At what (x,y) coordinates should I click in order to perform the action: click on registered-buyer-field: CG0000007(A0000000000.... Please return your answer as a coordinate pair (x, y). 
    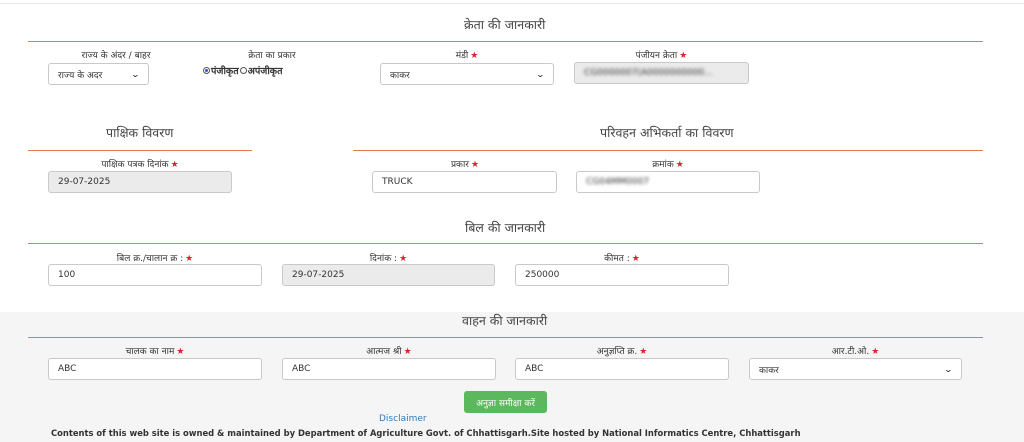
    Looking at the image, I should click on (661, 73).